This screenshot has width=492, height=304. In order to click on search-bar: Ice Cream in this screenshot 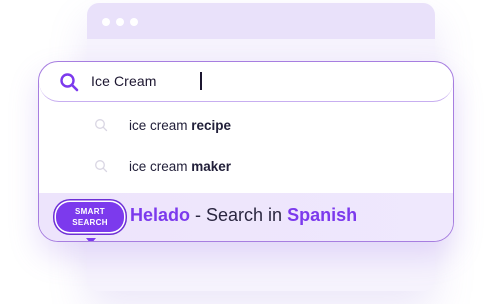, I will do `click(246, 82)`.